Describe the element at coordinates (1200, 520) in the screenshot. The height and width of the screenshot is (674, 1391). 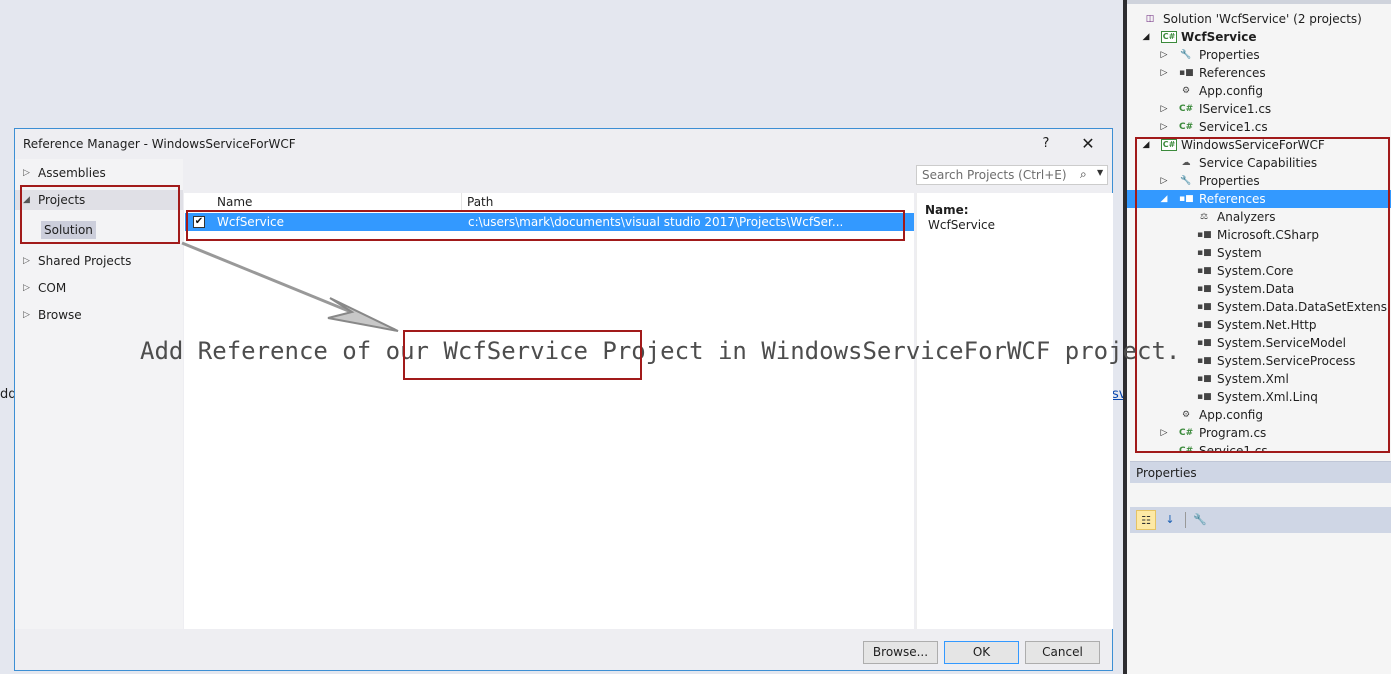
I see `property-pages-icon: 🔧` at that location.